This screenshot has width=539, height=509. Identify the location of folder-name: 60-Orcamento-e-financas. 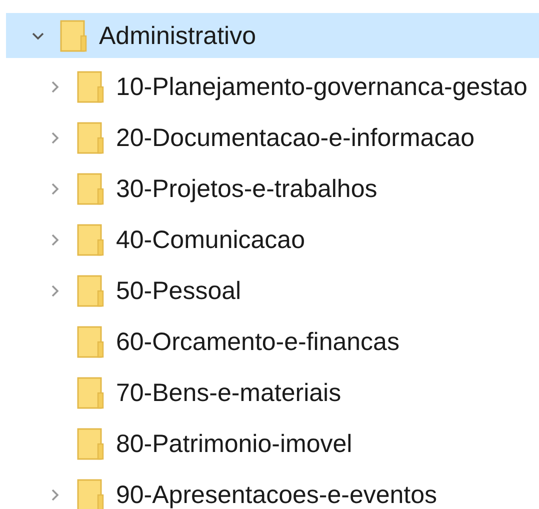
(258, 341).